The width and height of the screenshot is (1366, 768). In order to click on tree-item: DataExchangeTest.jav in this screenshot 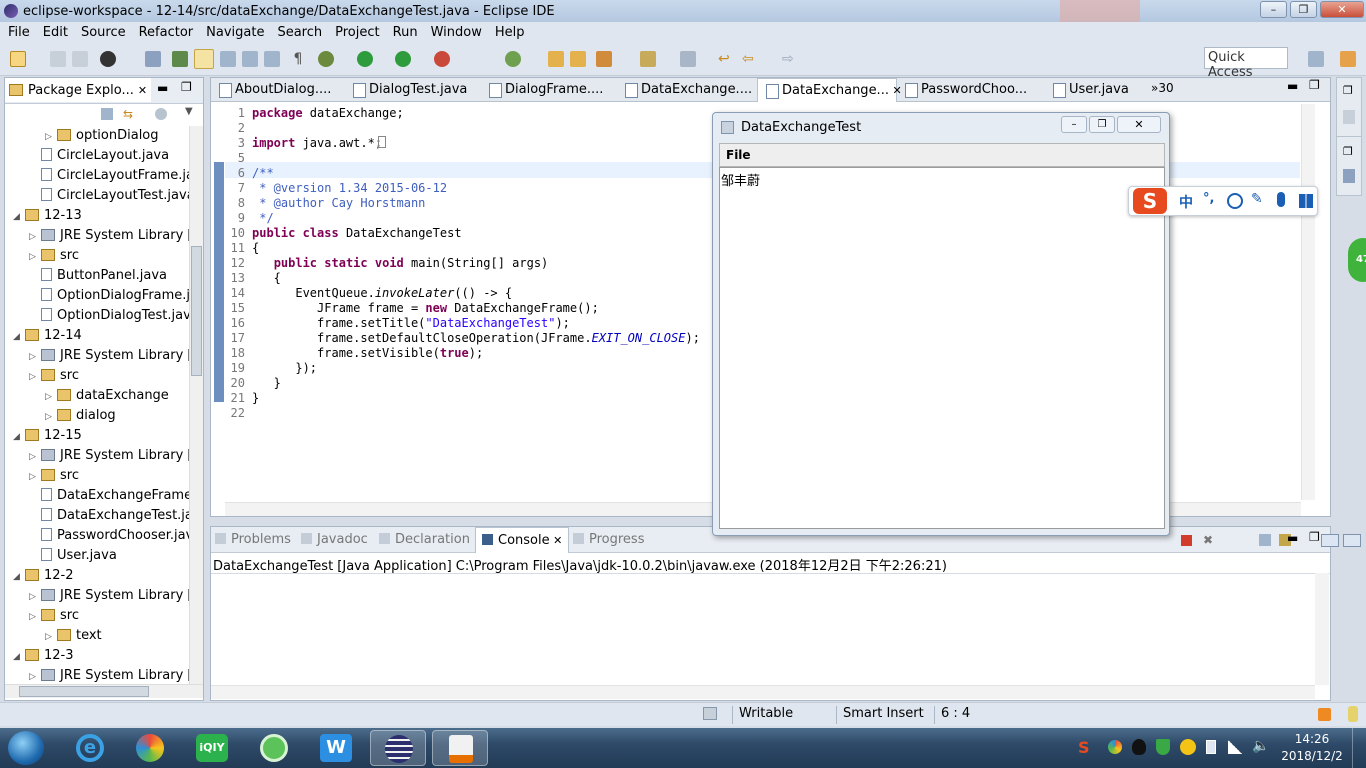, I will do `click(109, 516)`.